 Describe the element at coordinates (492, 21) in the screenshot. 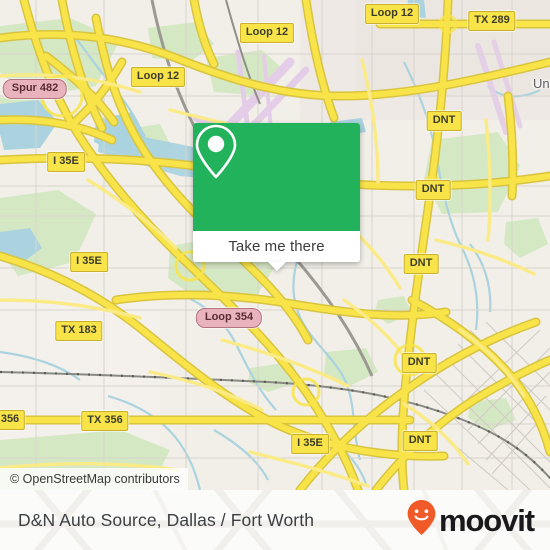

I see `road-shield-tx-289: TX 289` at that location.